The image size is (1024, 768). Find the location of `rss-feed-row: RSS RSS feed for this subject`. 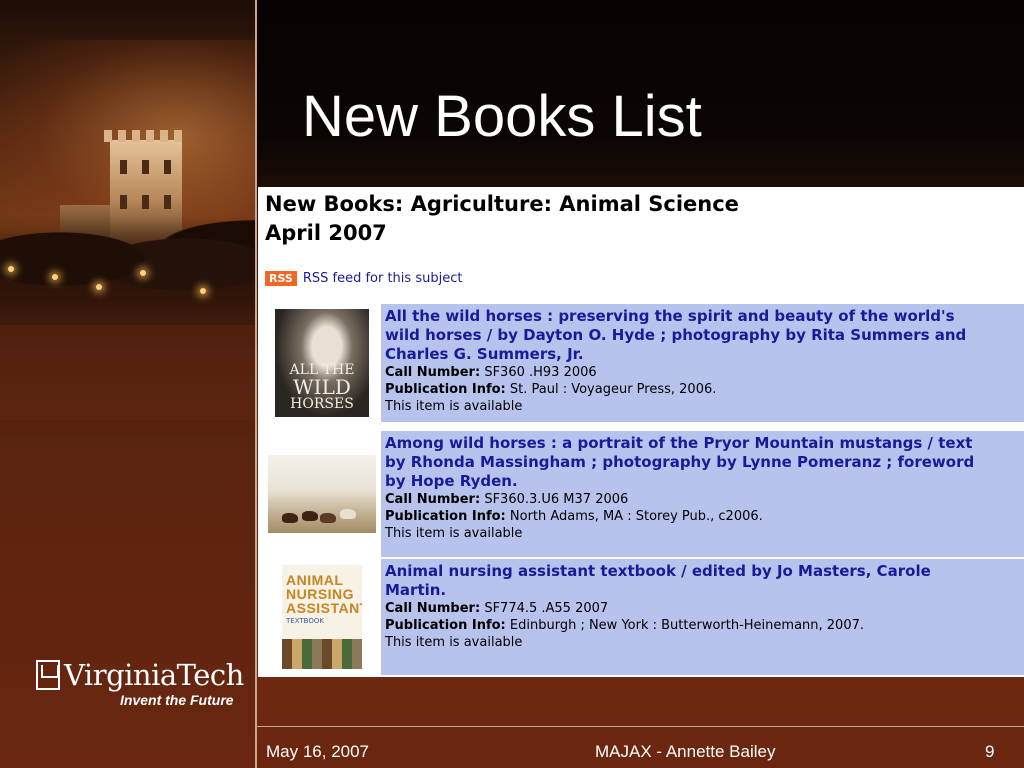

rss-feed-row: RSS RSS feed for this subject is located at coordinates (363, 278).